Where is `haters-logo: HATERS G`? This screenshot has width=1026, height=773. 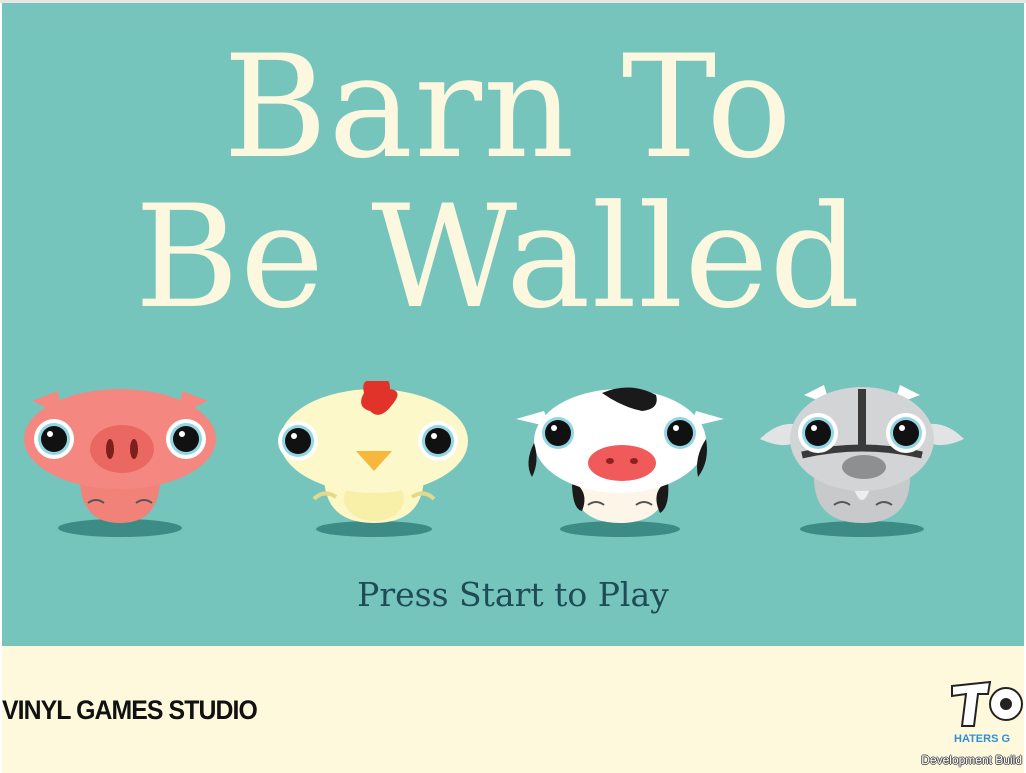
haters-logo: HATERS G is located at coordinates (985, 713).